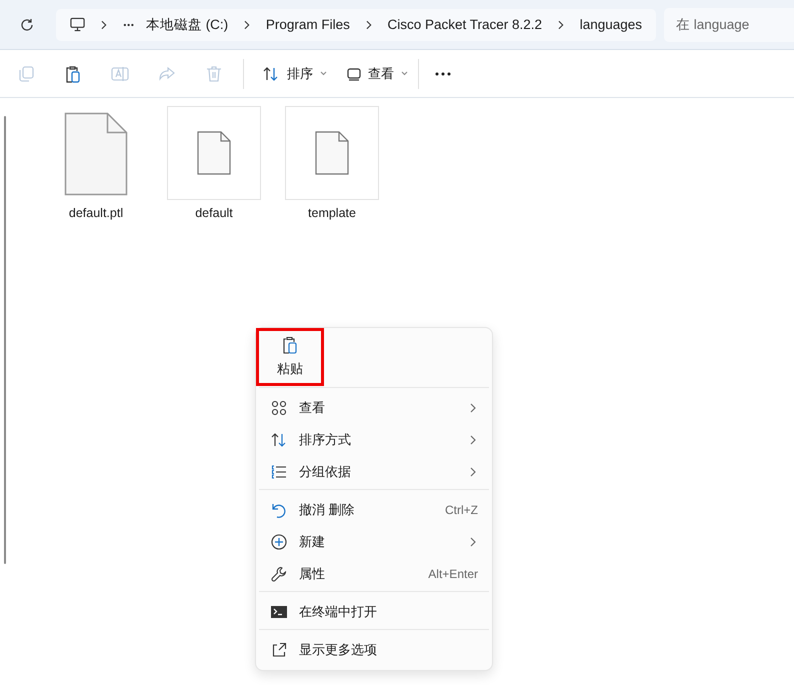  What do you see at coordinates (294, 74) in the screenshot?
I see `sort-menu-button: 排序` at bounding box center [294, 74].